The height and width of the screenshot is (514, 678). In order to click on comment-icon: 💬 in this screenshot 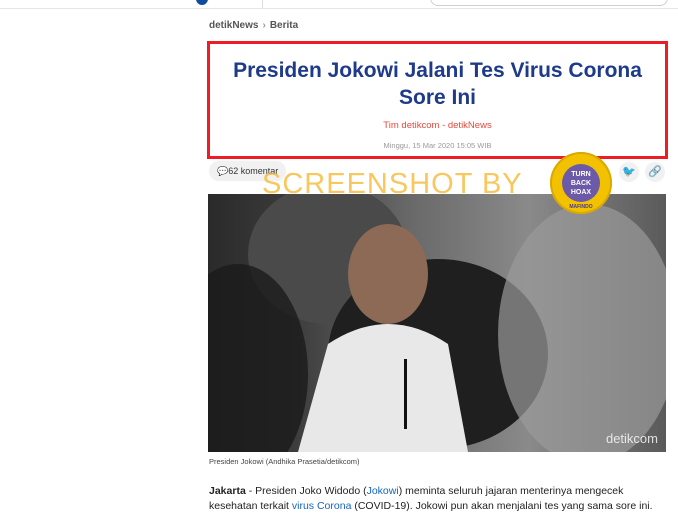, I will do `click(223, 171)`.